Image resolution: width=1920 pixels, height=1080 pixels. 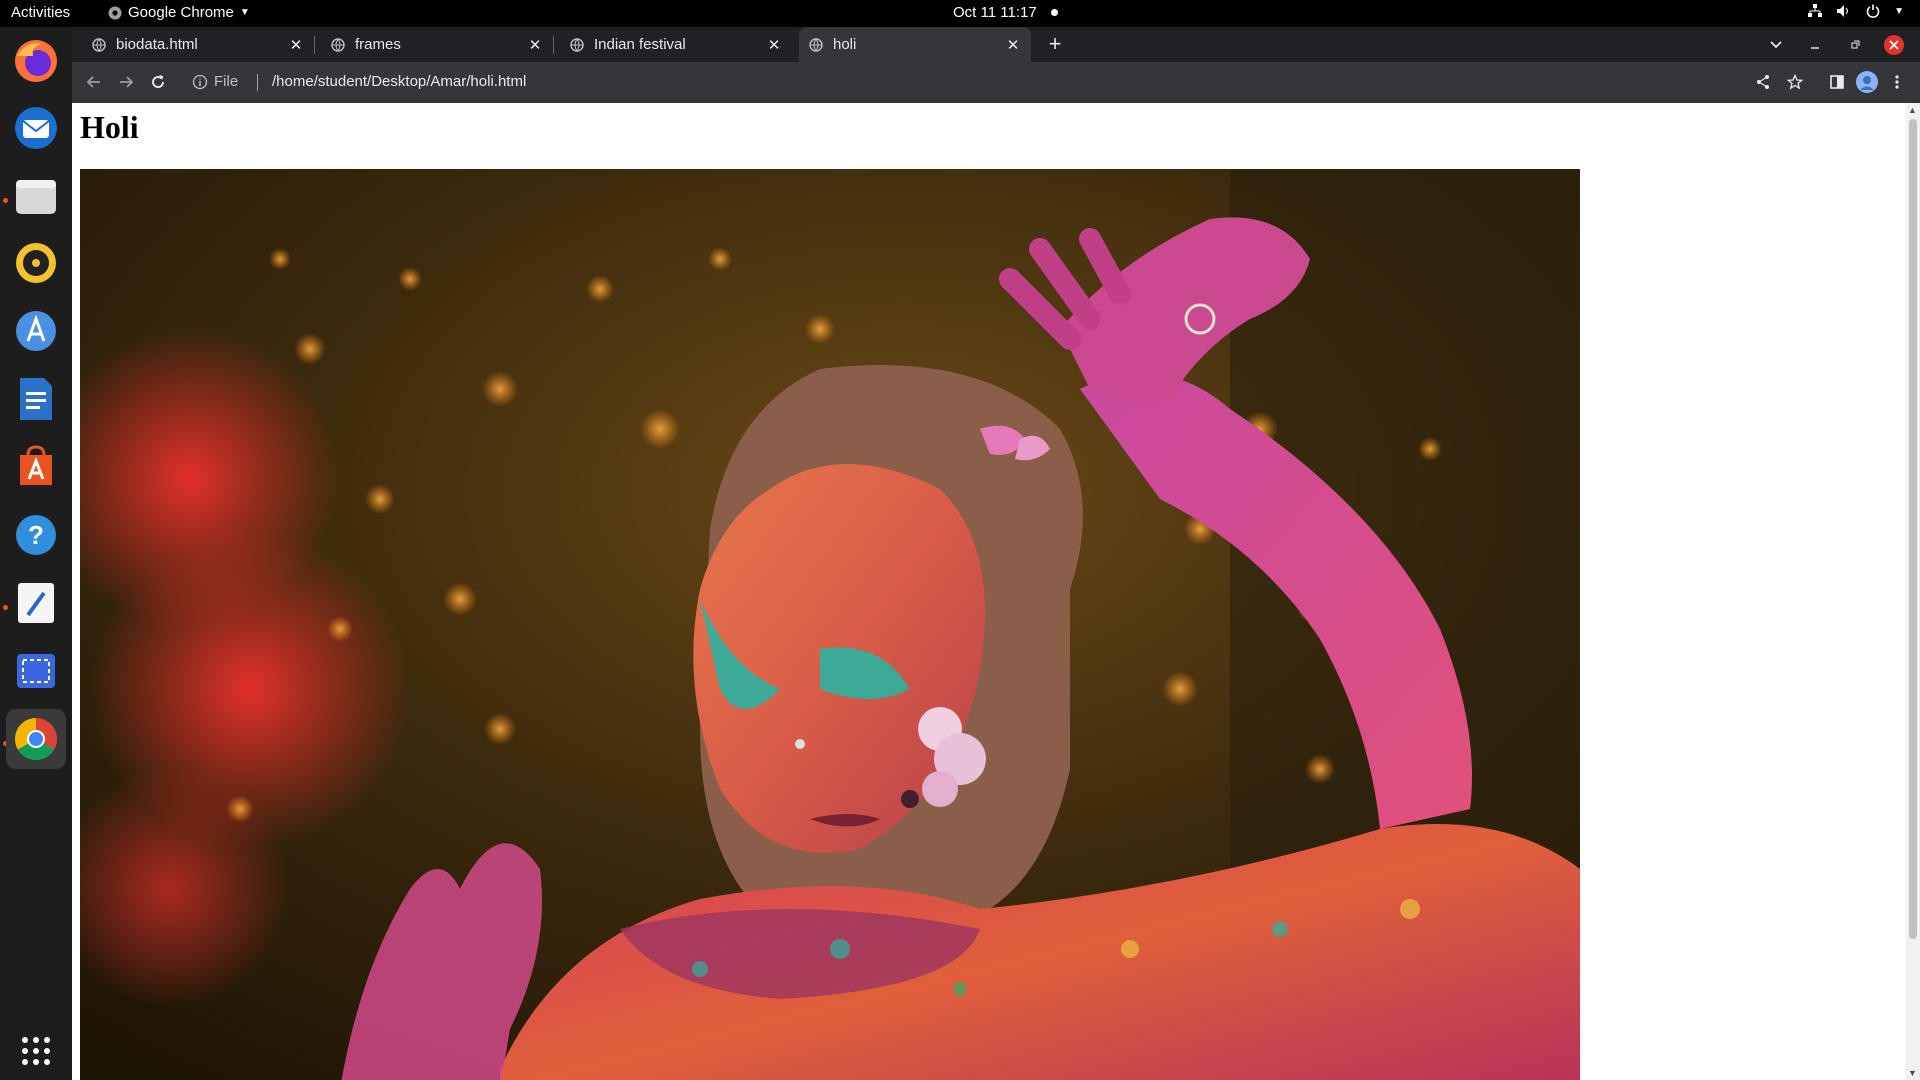 I want to click on screenshot-icon, so click(x=36, y=671).